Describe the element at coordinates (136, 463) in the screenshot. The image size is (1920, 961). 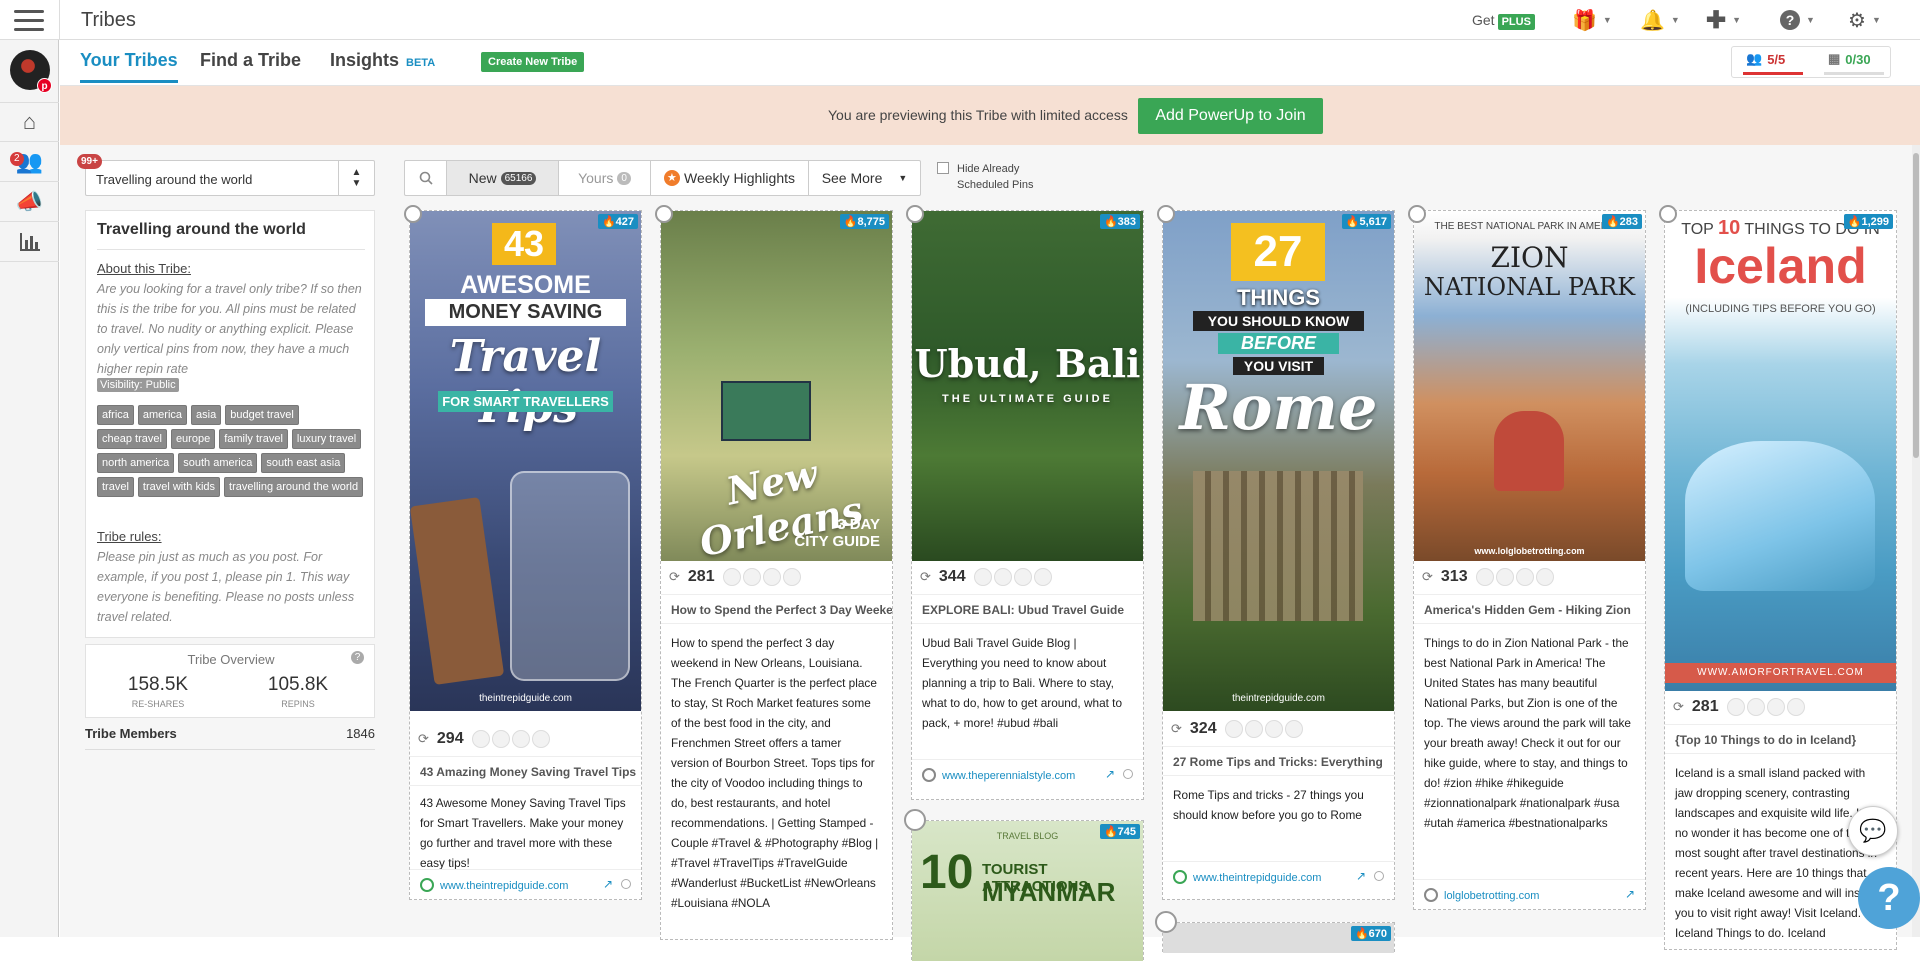
I see `tag: north america` at that location.